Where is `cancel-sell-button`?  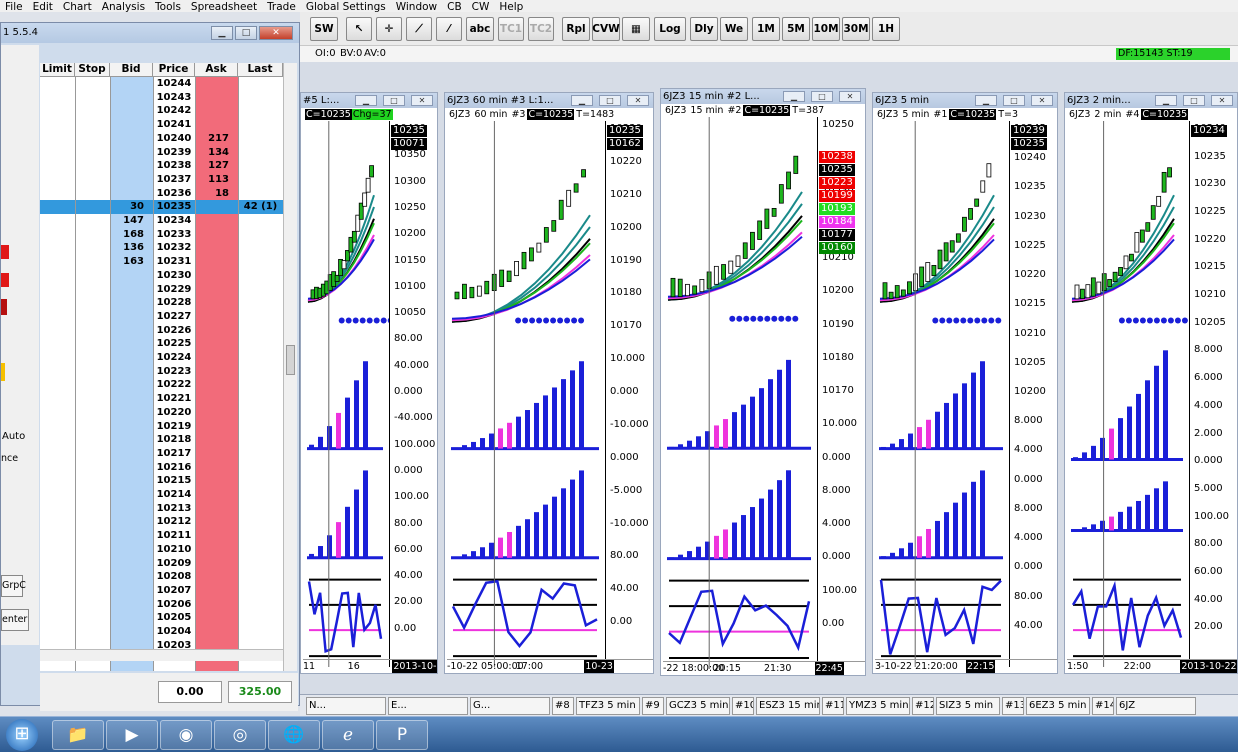
cancel-sell-button is located at coordinates (4, 307).